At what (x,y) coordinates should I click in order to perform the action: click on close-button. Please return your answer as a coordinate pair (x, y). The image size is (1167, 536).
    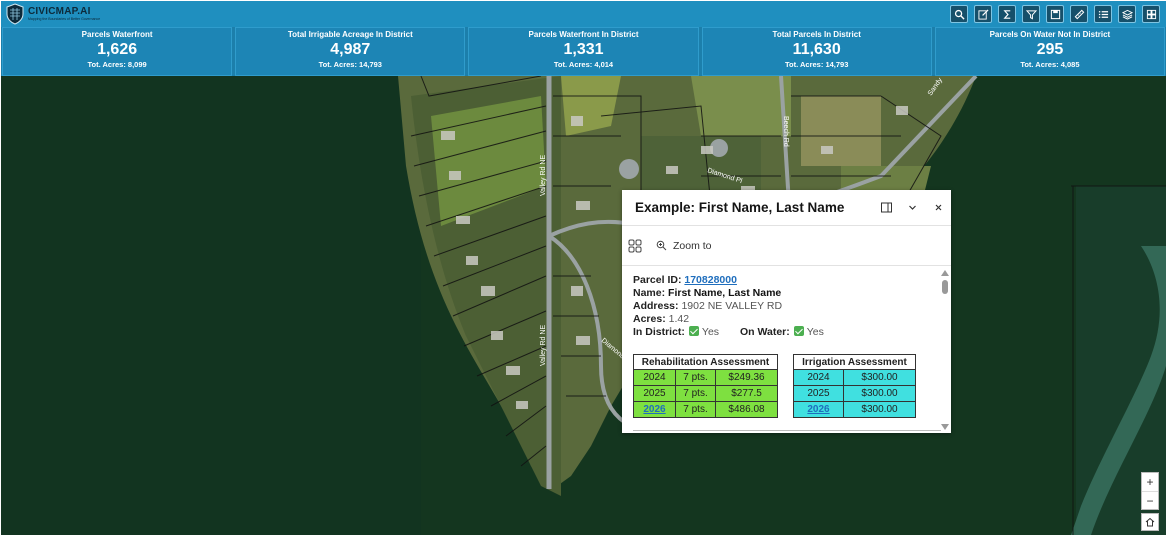
    Looking at the image, I should click on (938, 208).